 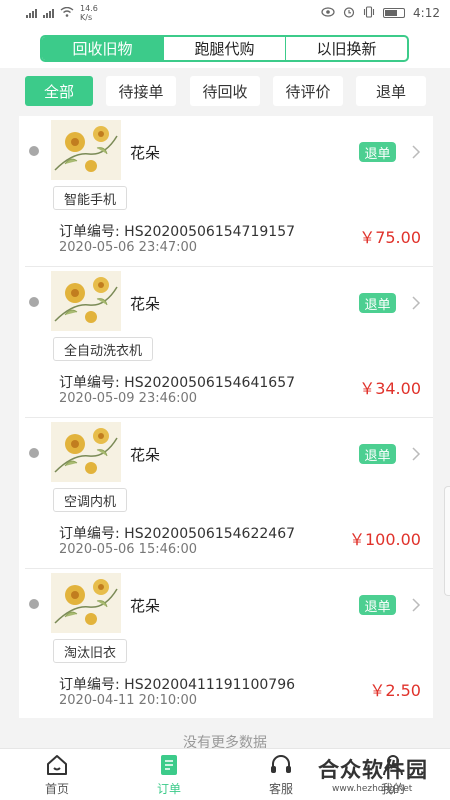 What do you see at coordinates (103, 48) in the screenshot?
I see `tab-recycle: 回收旧物` at bounding box center [103, 48].